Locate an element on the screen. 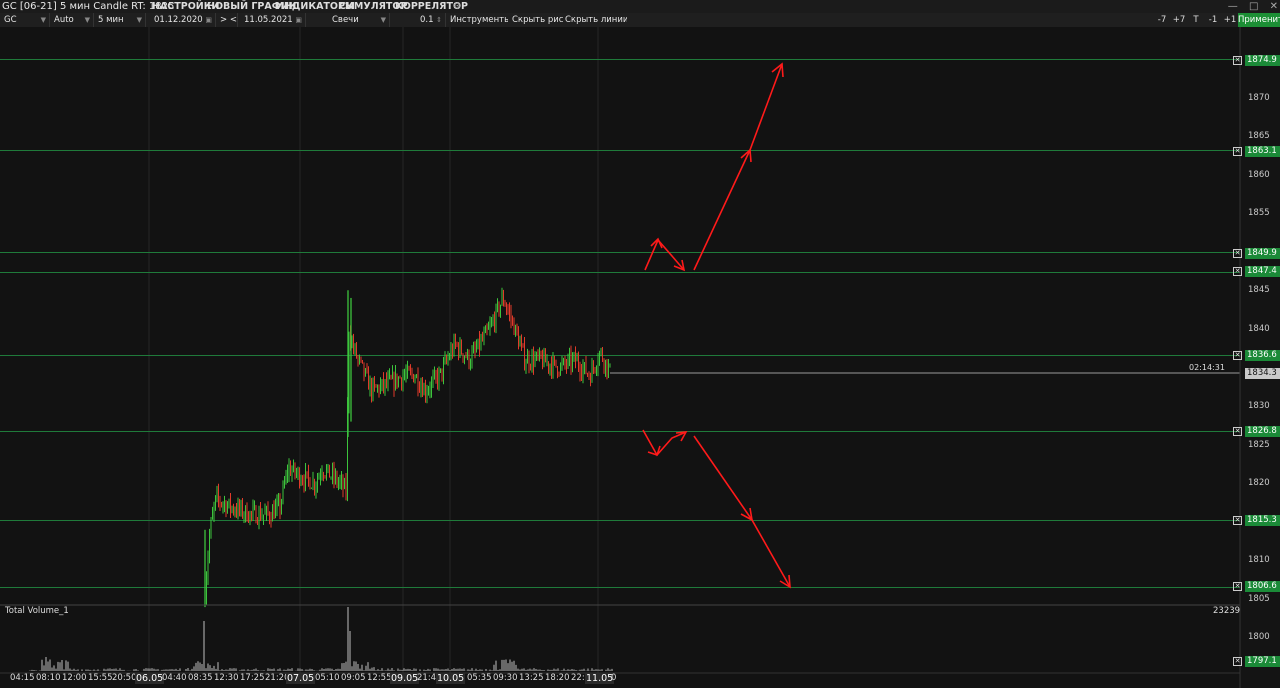 This screenshot has height=688, width=1280. bar-timer: 02:14:31 is located at coordinates (1207, 367).